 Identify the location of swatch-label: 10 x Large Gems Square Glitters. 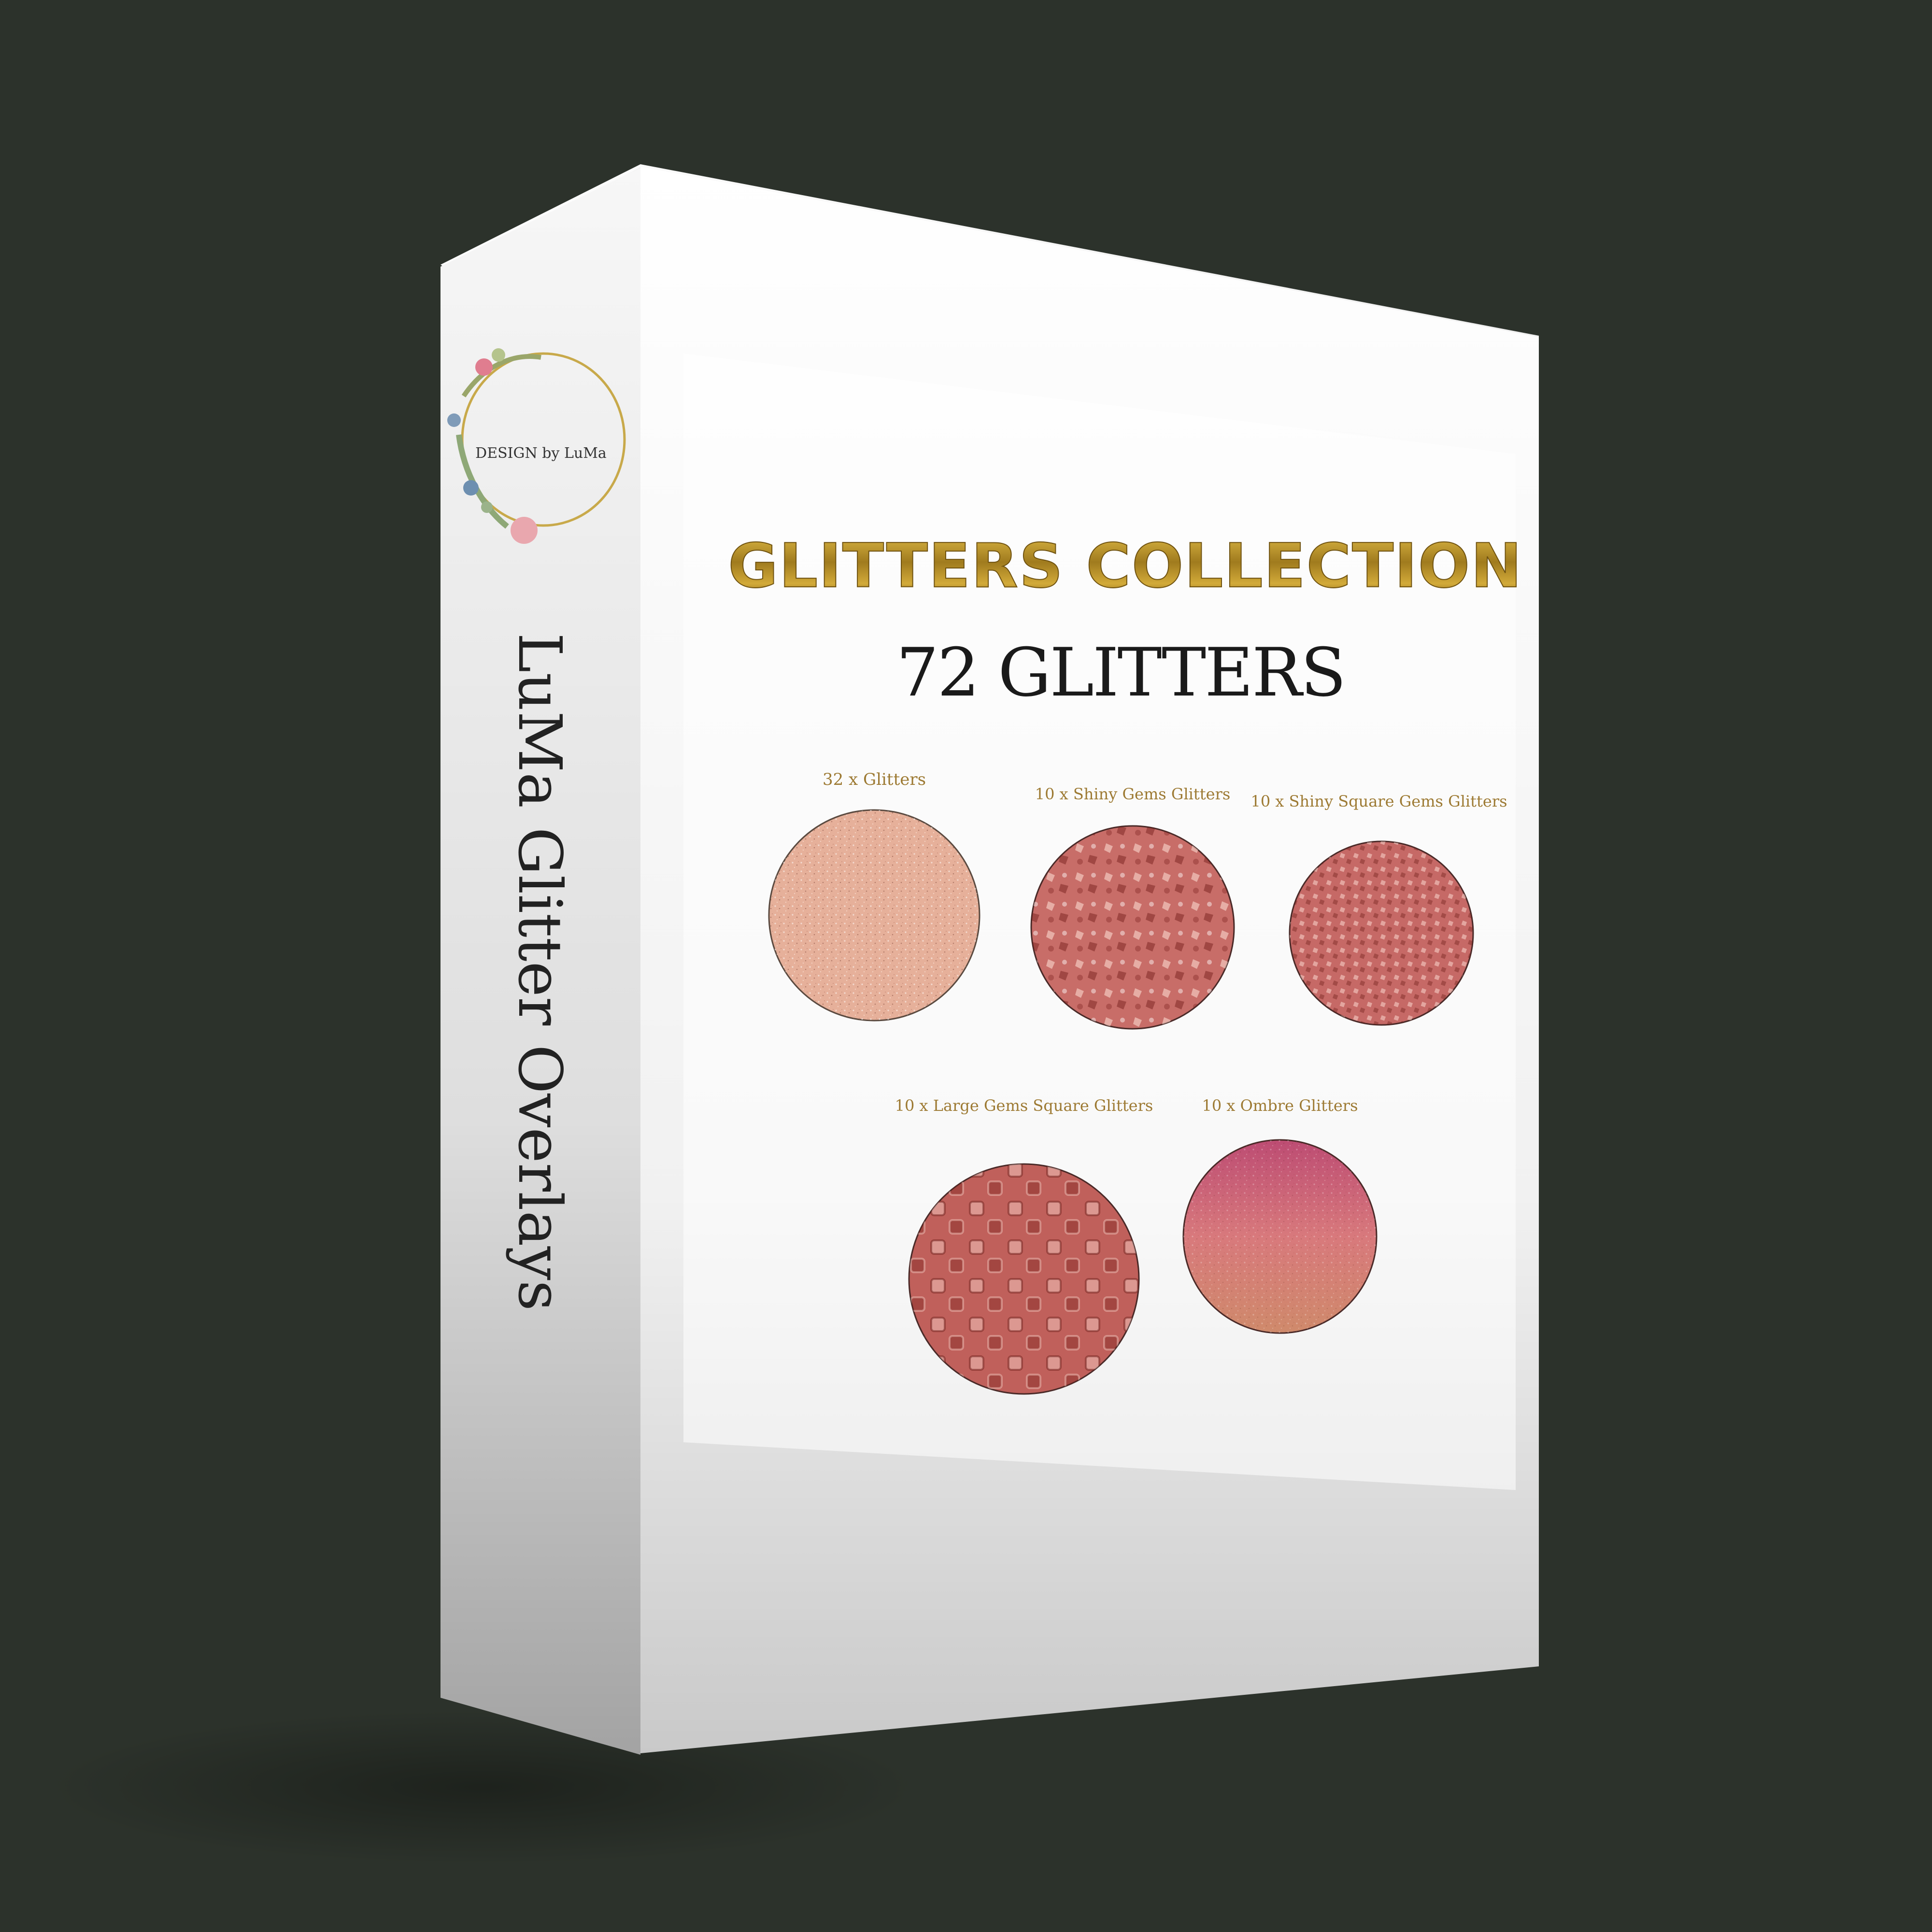
(1024, 1105).